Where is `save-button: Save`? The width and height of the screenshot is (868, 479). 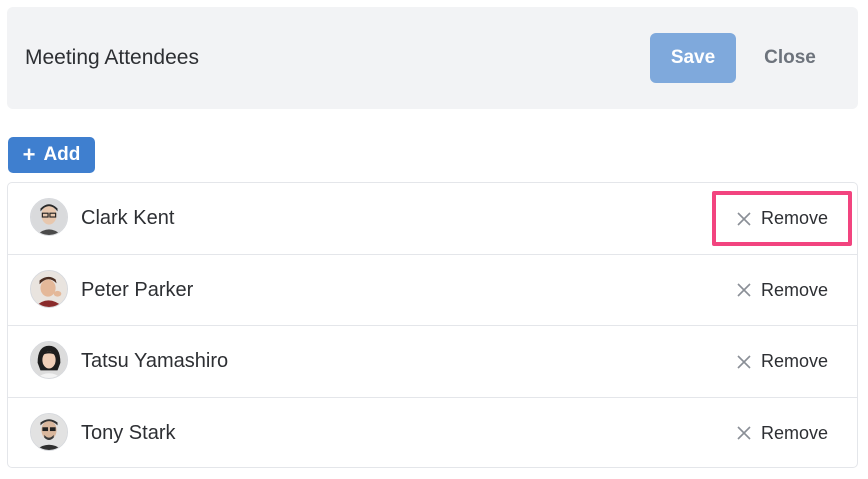 save-button: Save is located at coordinates (693, 58).